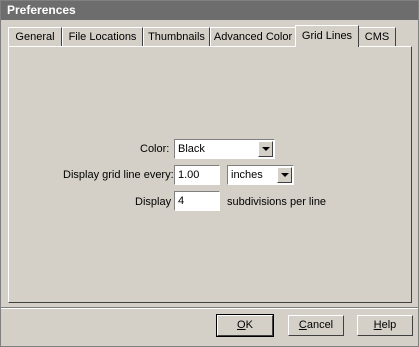 Image resolution: width=419 pixels, height=347 pixels. I want to click on tab-thumbnails: Thumbnails, so click(176, 36).